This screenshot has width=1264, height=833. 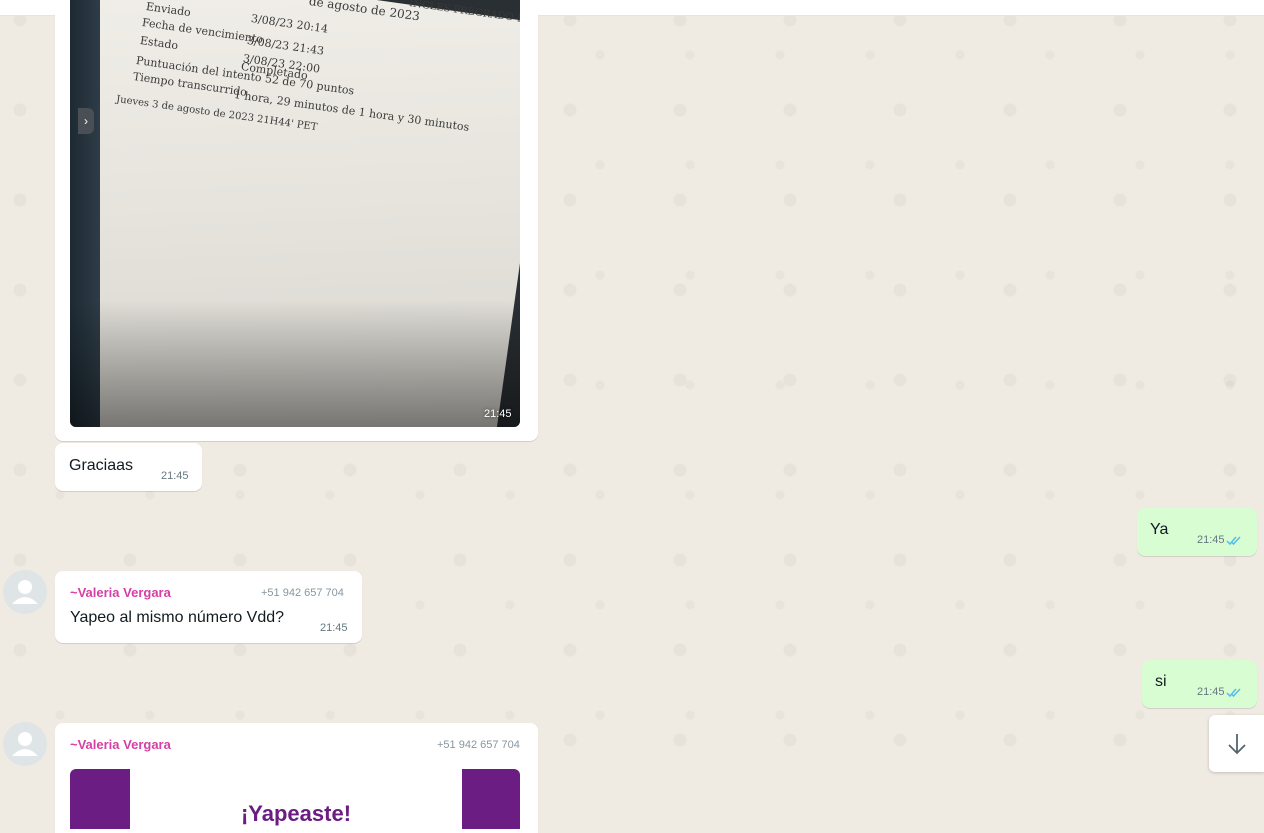 I want to click on yape-receipt-card: ¡Yapeaste!, so click(x=296, y=799).